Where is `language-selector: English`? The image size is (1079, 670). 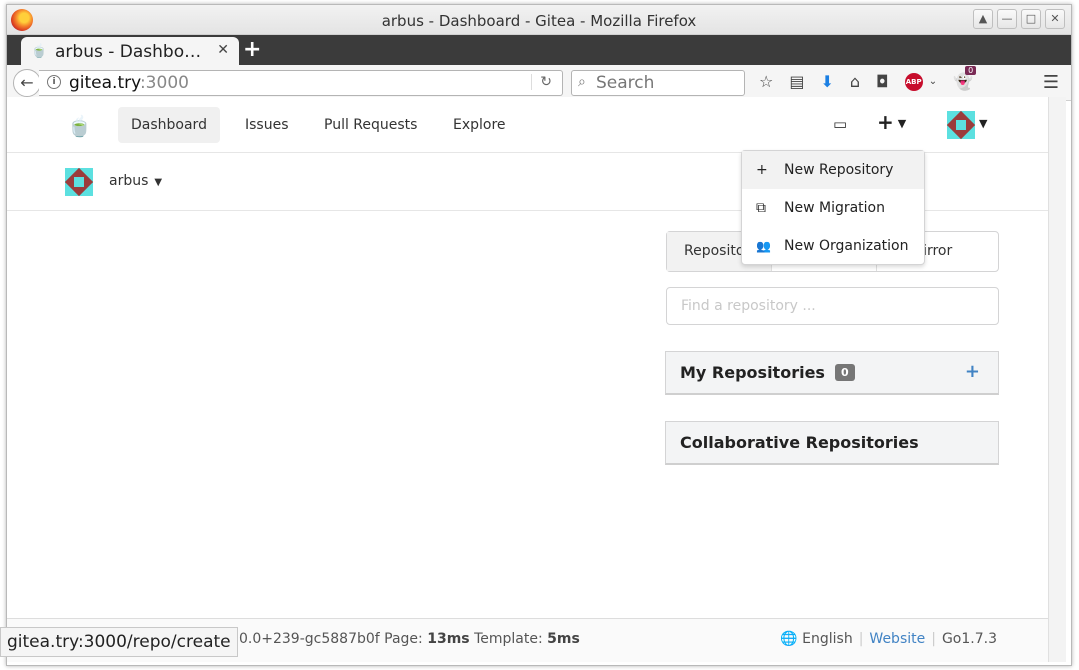 language-selector: English is located at coordinates (827, 639).